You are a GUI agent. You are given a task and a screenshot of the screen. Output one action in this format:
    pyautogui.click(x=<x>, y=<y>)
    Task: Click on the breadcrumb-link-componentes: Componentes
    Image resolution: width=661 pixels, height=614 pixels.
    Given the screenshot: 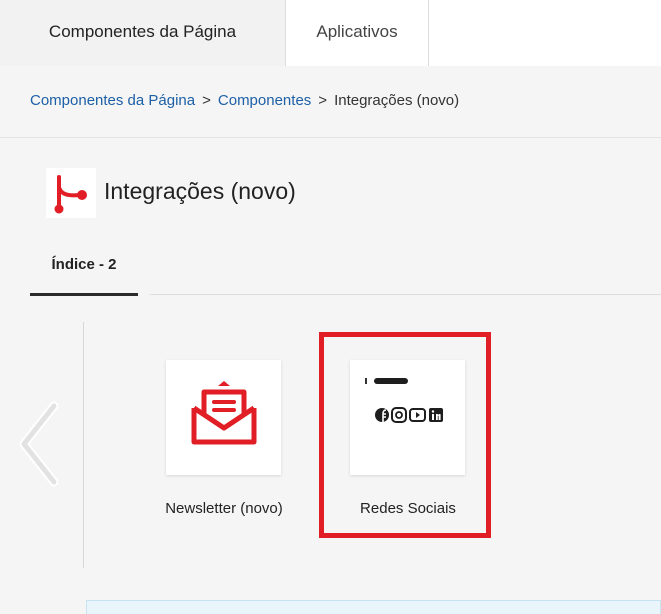 What is the action you would take?
    pyautogui.click(x=264, y=100)
    